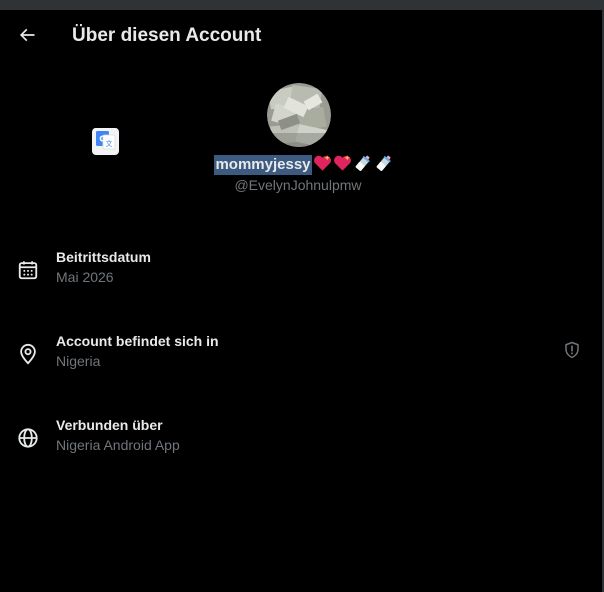 The image size is (604, 592). Describe the element at coordinates (300, 273) in the screenshot. I see `info-row-join-date: Beitrittsdatum Mai 2026` at that location.